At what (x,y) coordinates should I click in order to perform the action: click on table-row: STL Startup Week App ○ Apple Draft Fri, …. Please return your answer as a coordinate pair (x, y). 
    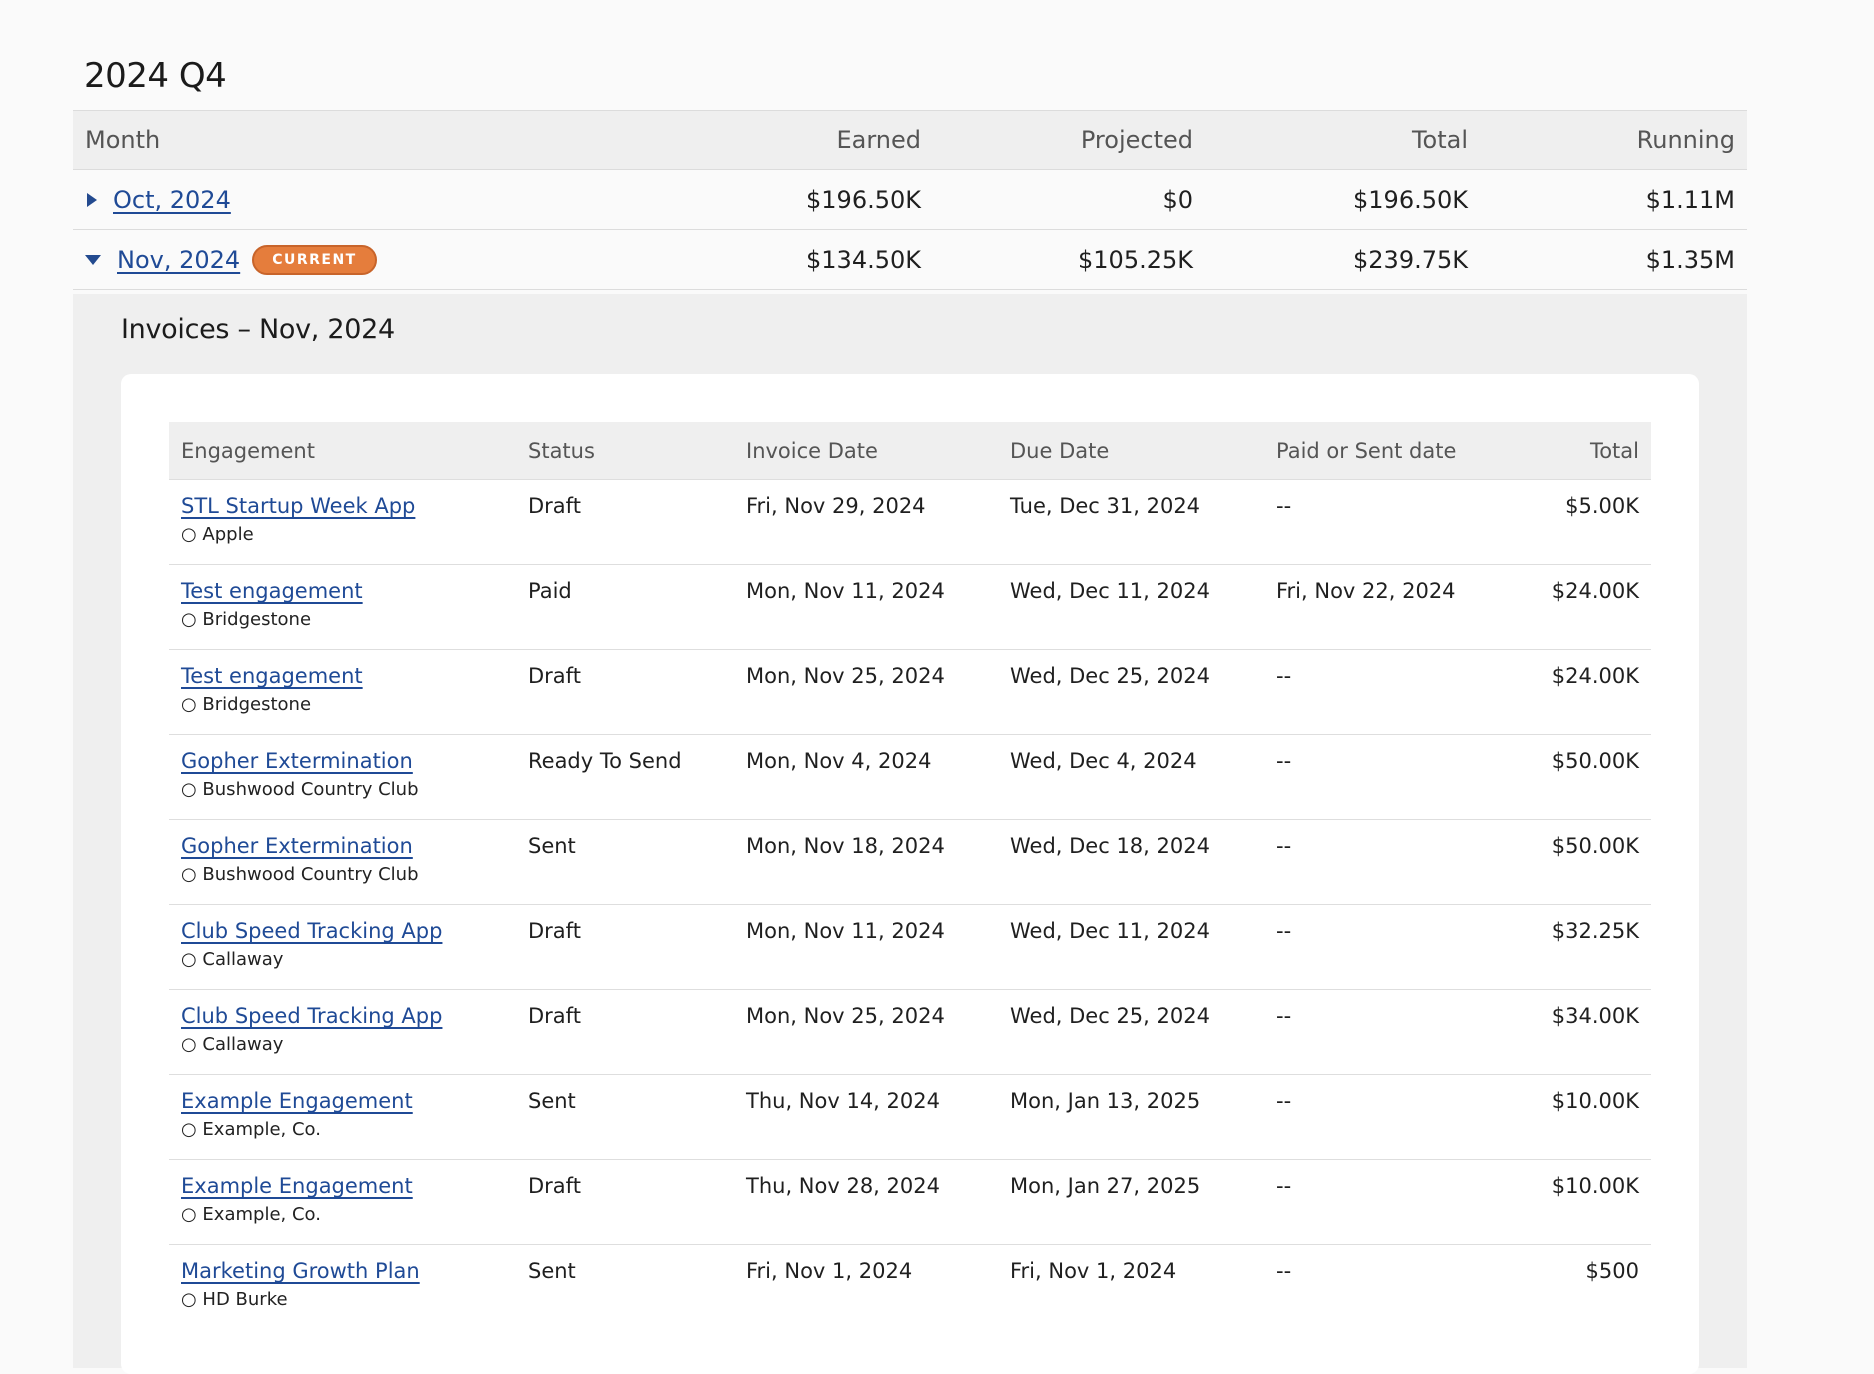
    Looking at the image, I should click on (910, 522).